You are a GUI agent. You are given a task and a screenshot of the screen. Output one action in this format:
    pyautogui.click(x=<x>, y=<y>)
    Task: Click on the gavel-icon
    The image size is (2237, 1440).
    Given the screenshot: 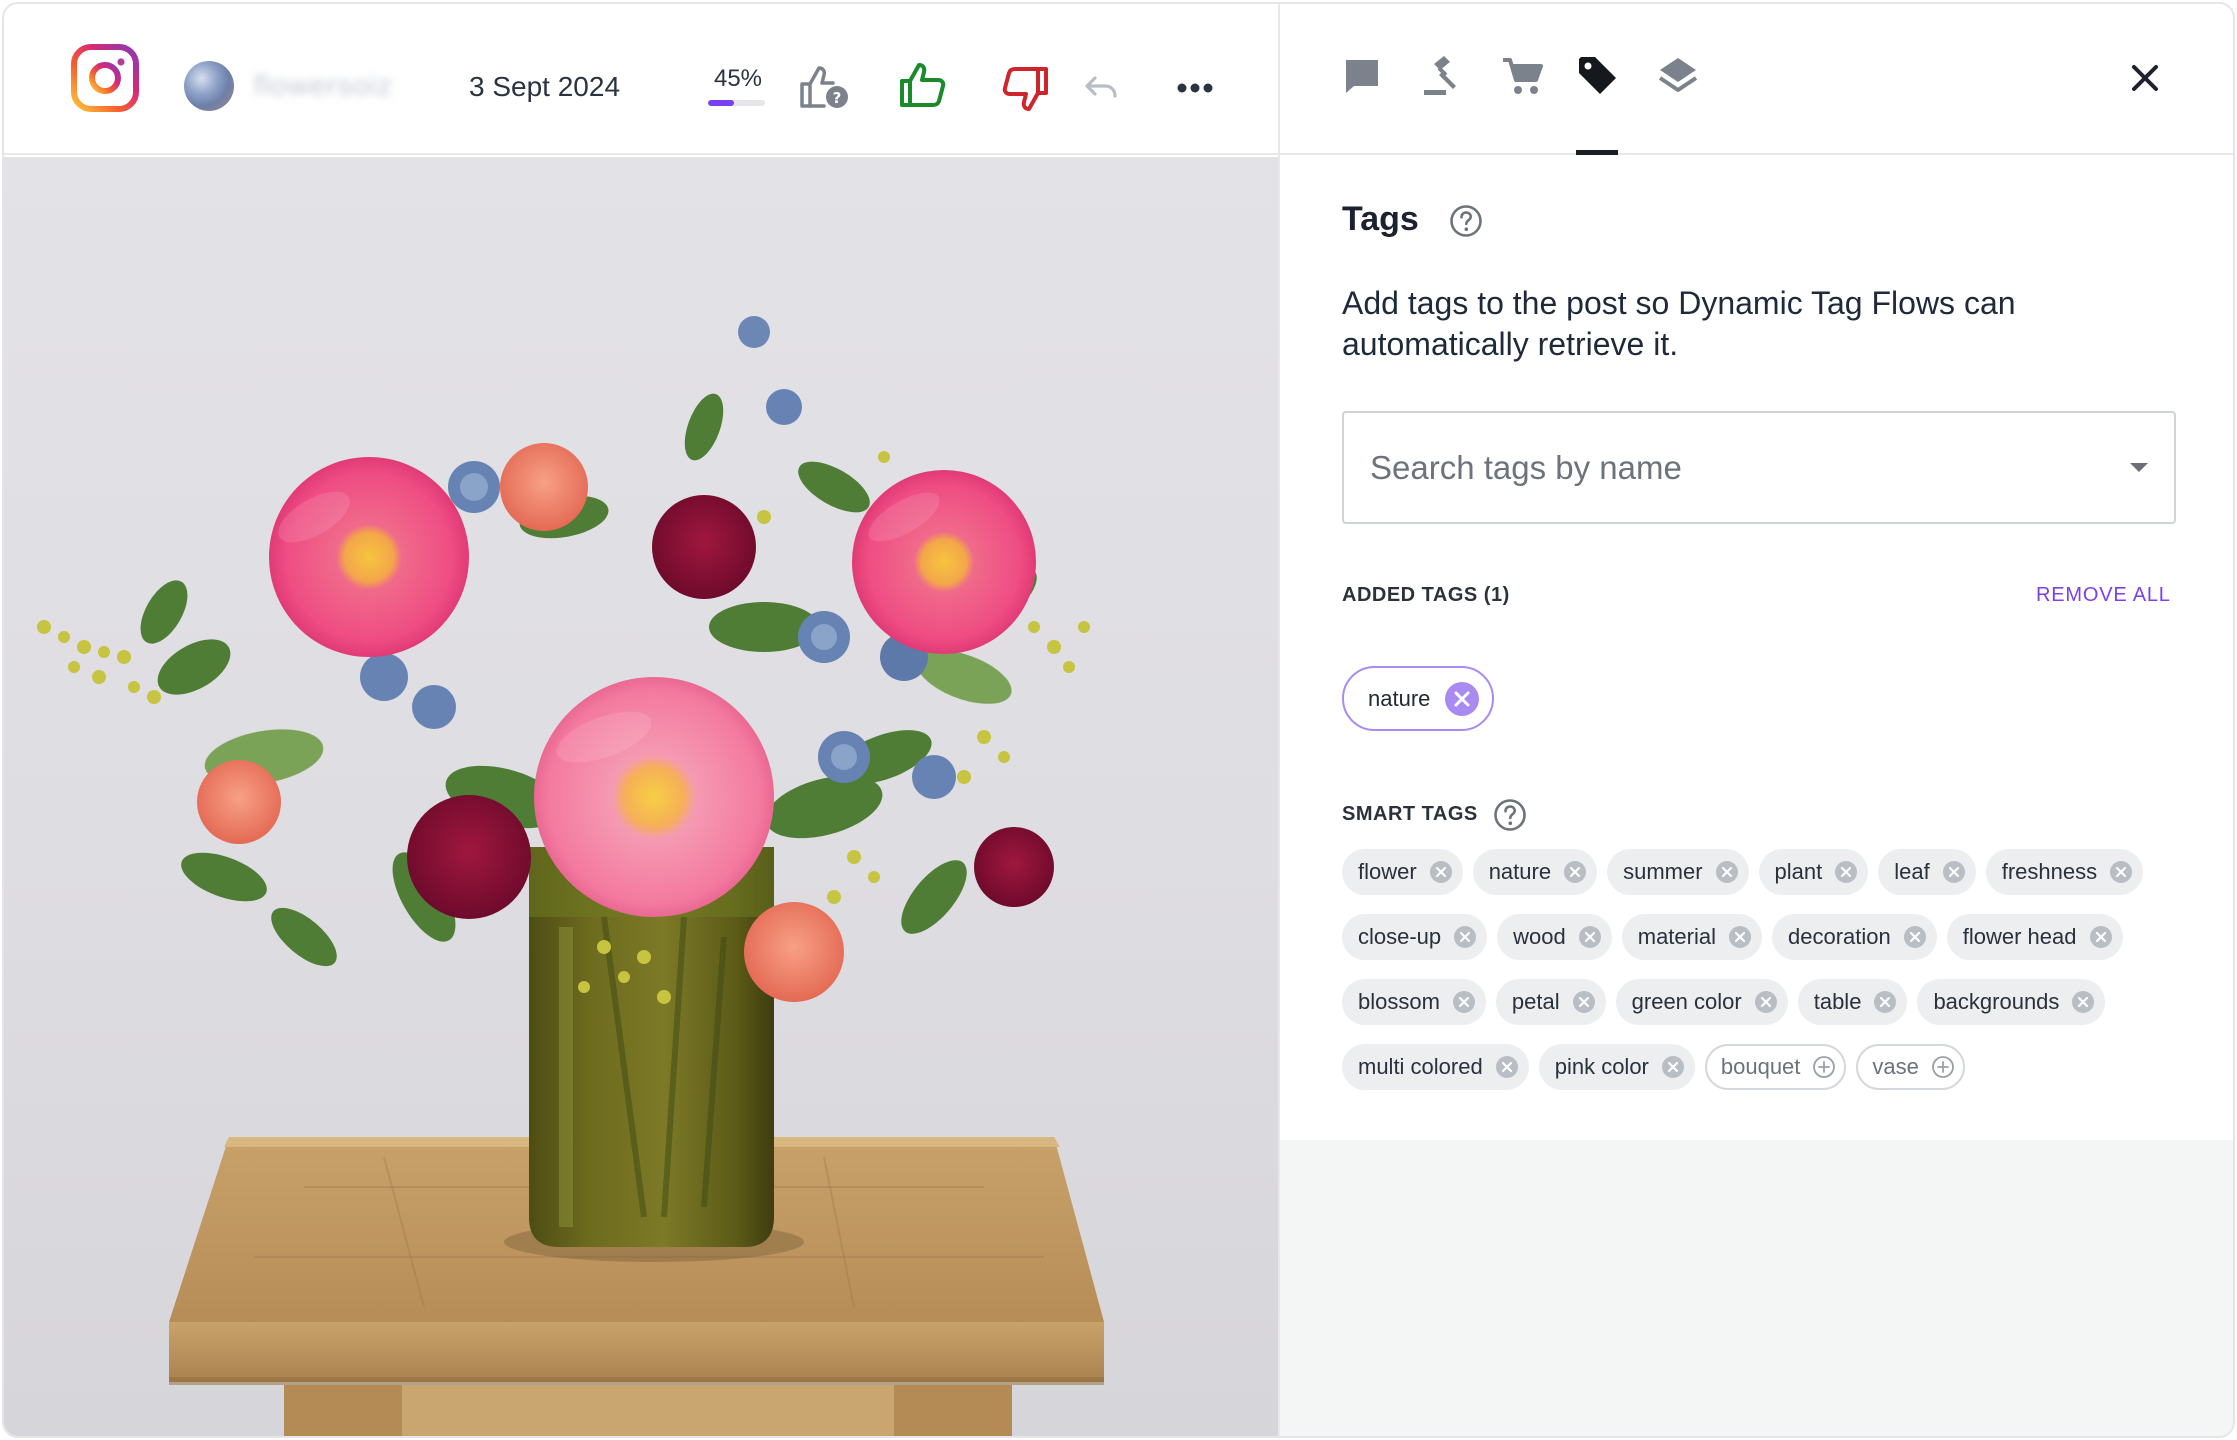 What is the action you would take?
    pyautogui.click(x=1440, y=75)
    